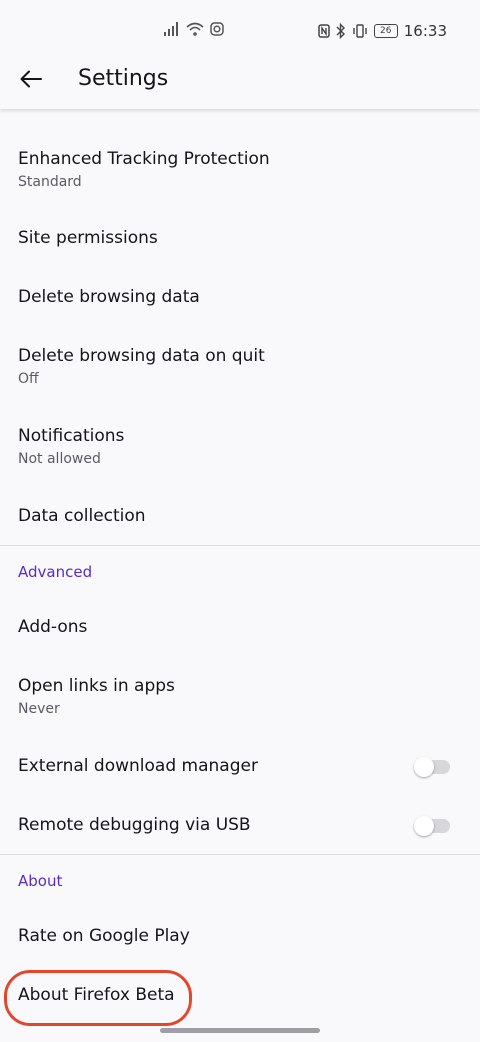  I want to click on back-arrow-icon, so click(31, 79).